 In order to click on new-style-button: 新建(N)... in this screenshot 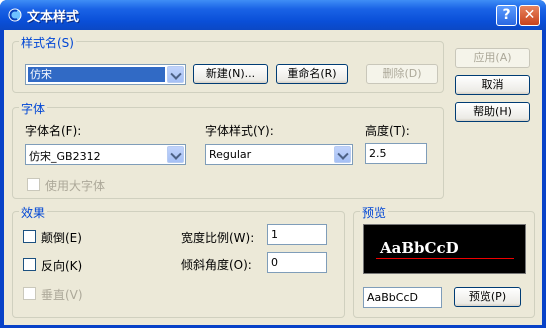, I will do `click(230, 74)`.